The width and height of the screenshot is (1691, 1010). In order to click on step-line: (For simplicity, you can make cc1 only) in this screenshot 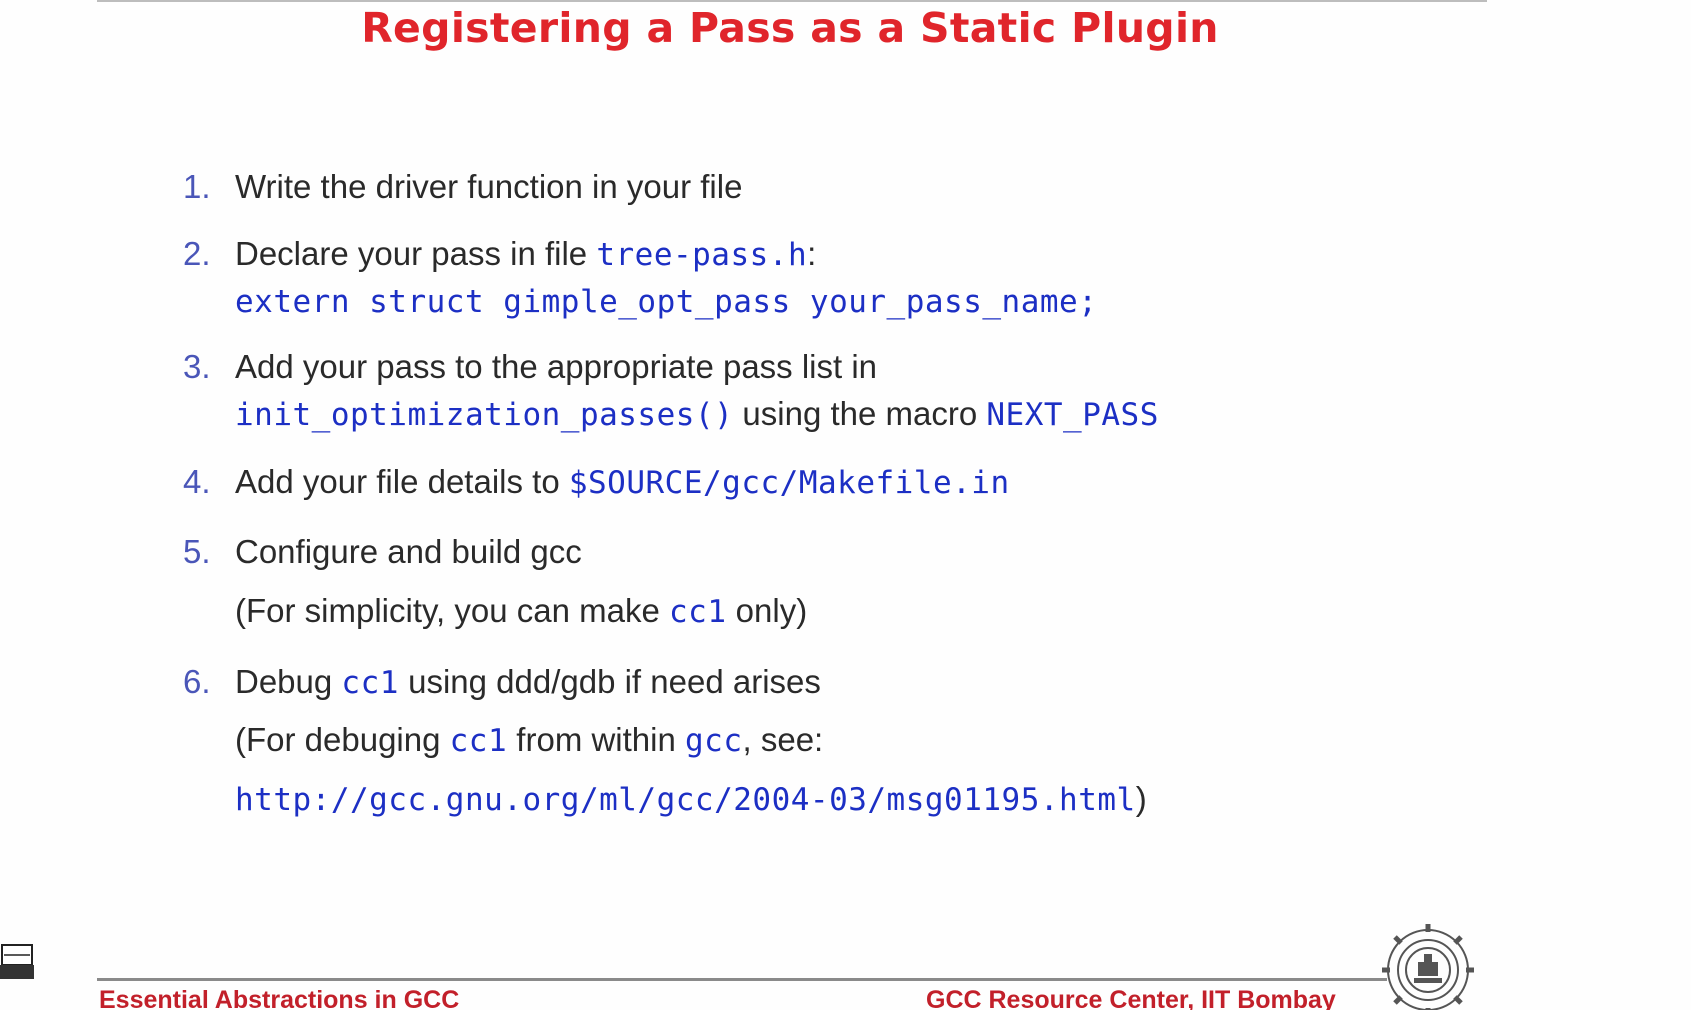, I will do `click(521, 611)`.